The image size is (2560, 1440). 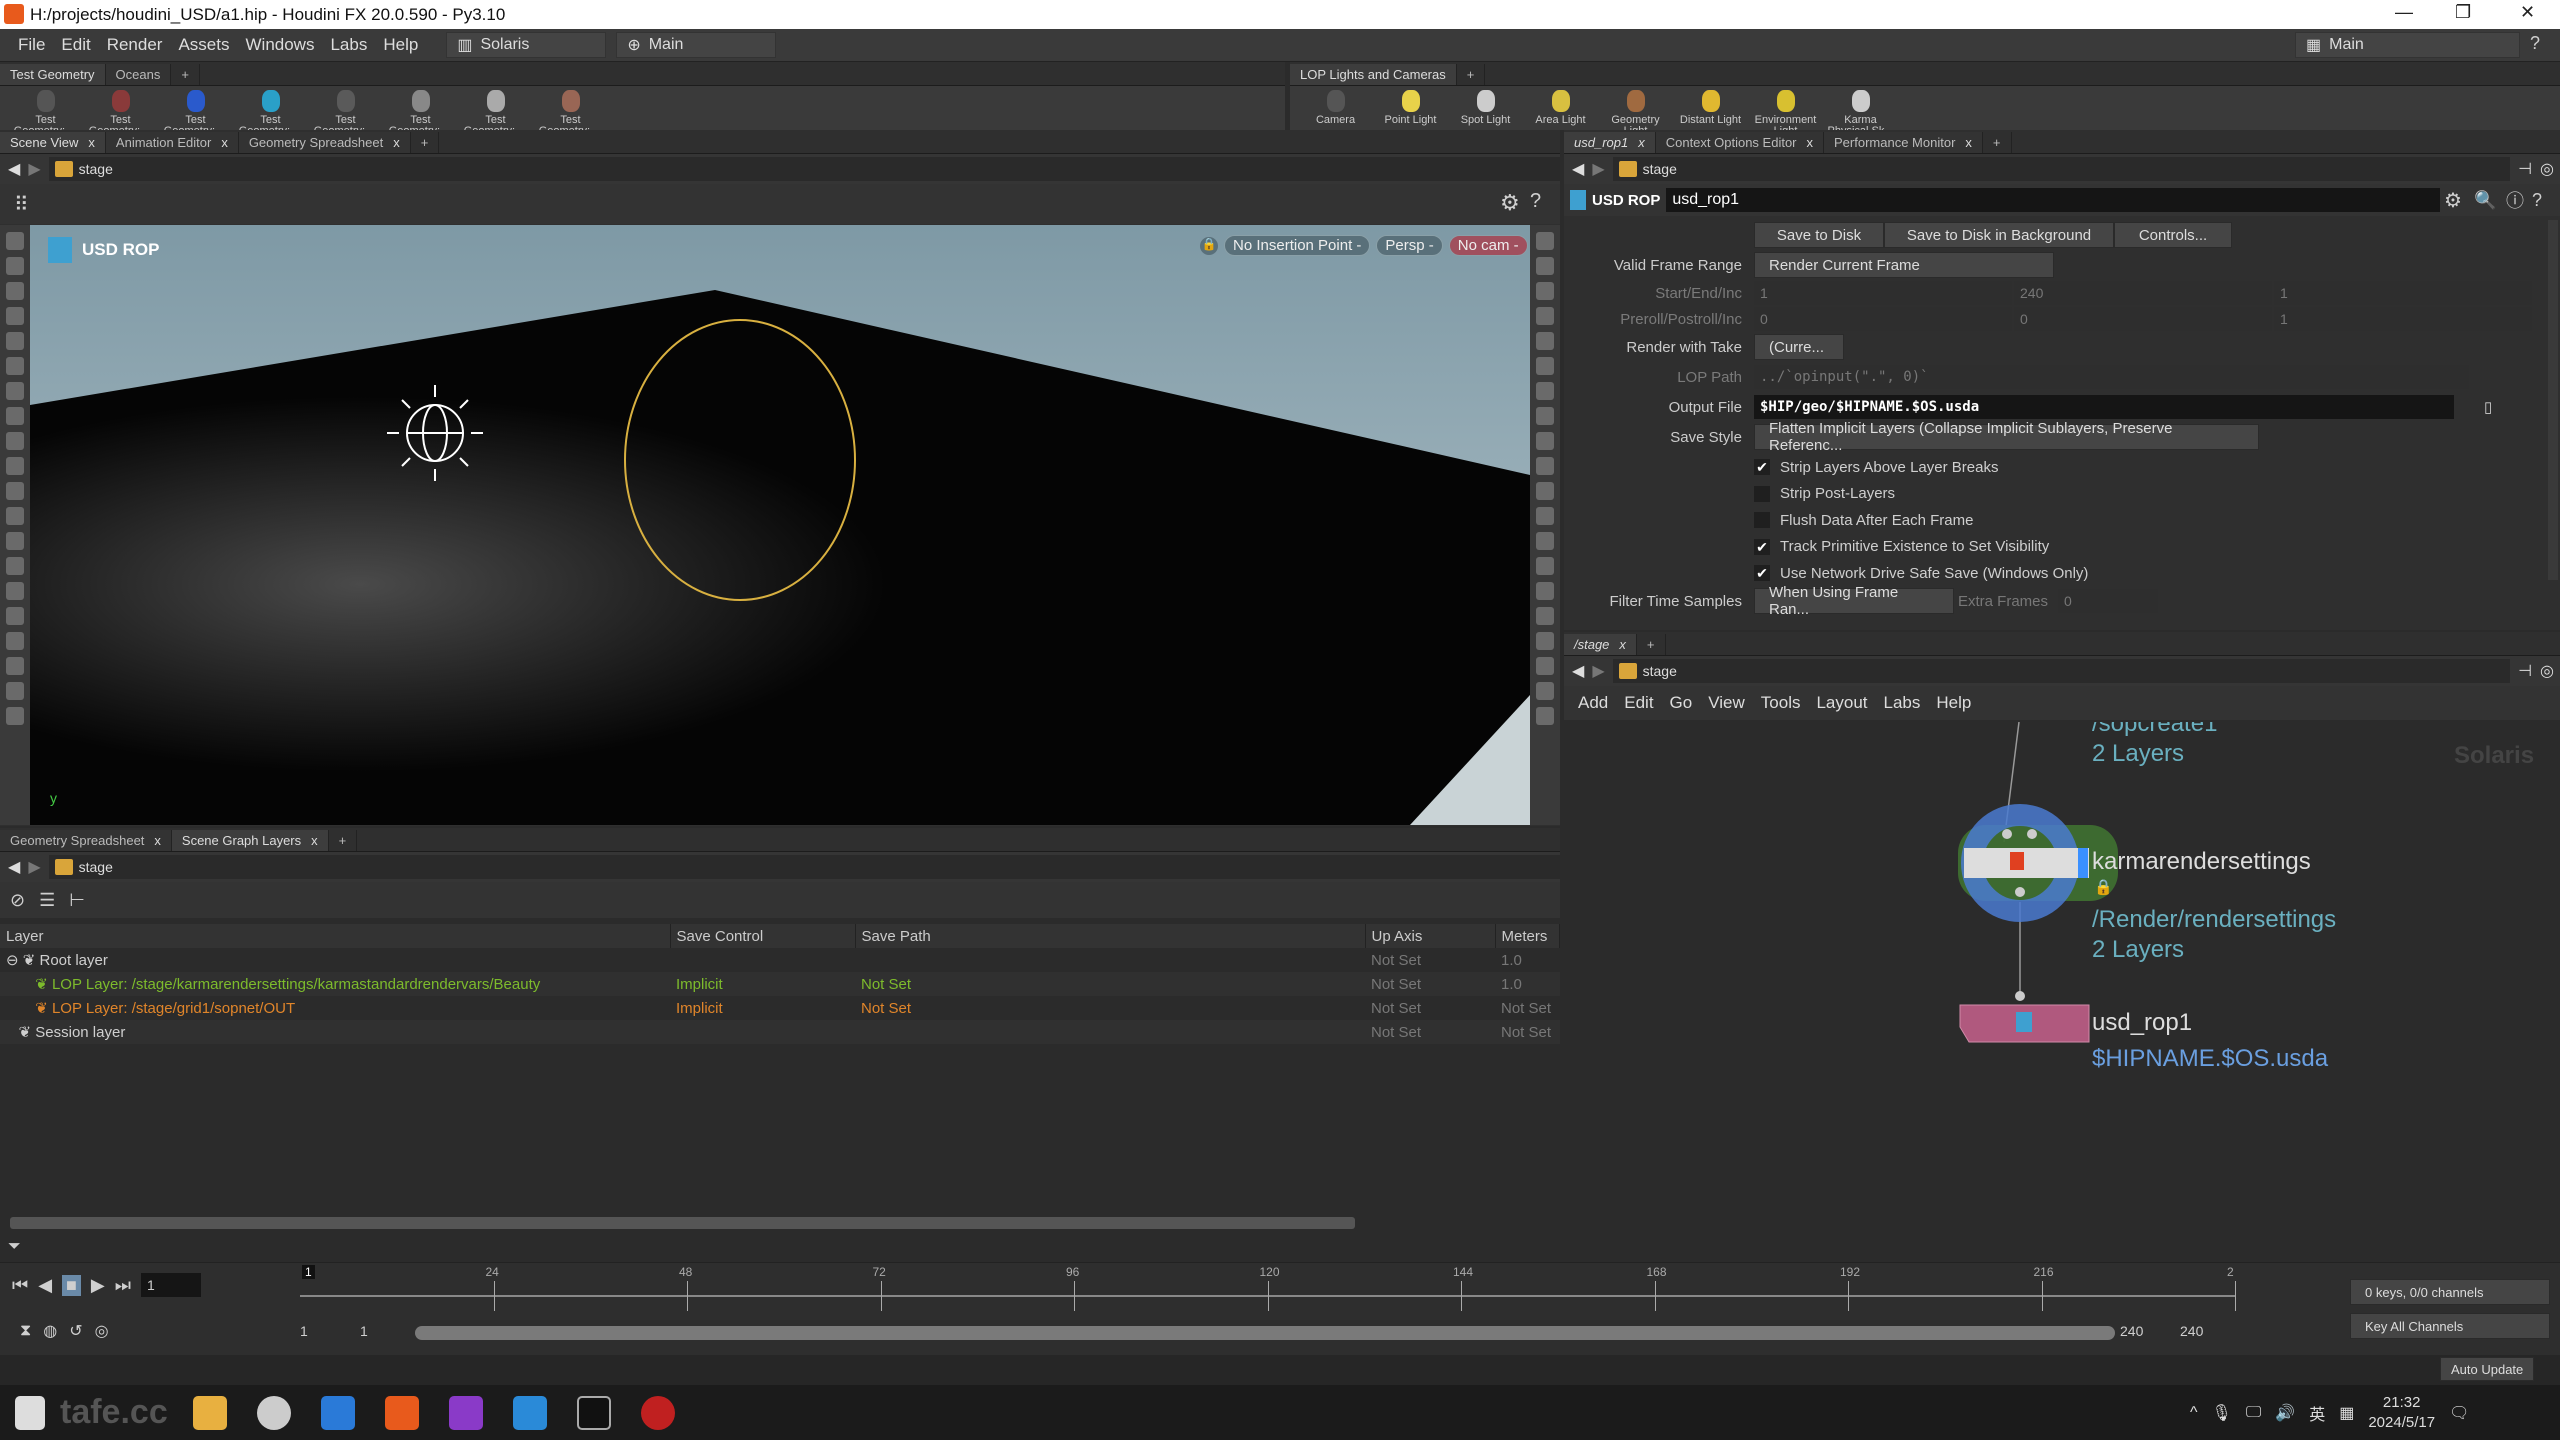 What do you see at coordinates (50, 1331) in the screenshot?
I see `audio-icon: ◍` at bounding box center [50, 1331].